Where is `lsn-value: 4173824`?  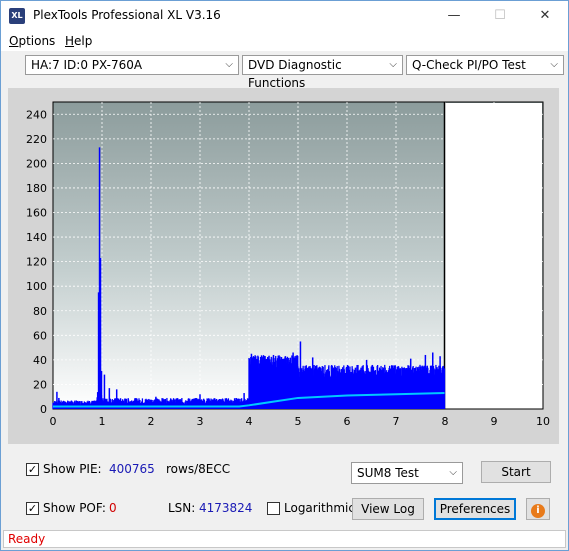
lsn-value: 4173824 is located at coordinates (226, 508).